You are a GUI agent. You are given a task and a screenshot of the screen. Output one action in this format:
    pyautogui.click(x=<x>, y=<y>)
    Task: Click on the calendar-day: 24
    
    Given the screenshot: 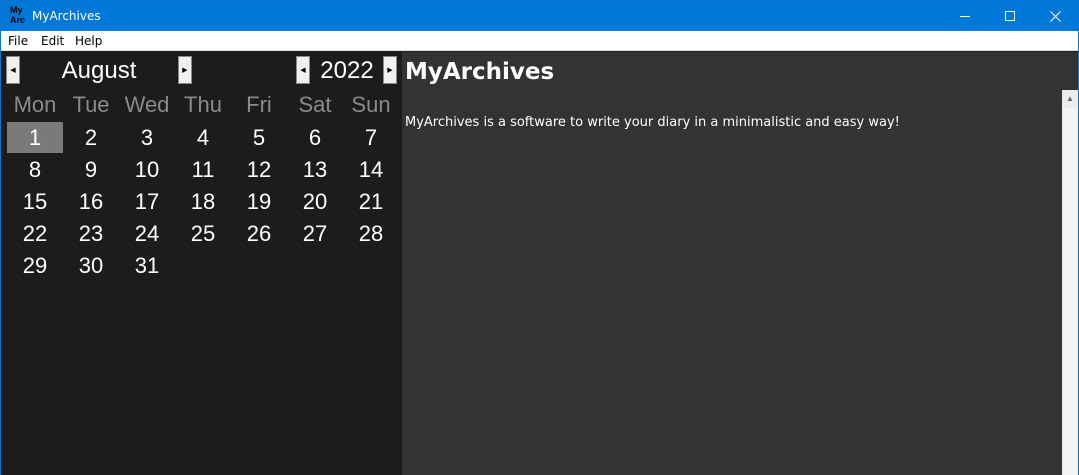 What is the action you would take?
    pyautogui.click(x=147, y=233)
    